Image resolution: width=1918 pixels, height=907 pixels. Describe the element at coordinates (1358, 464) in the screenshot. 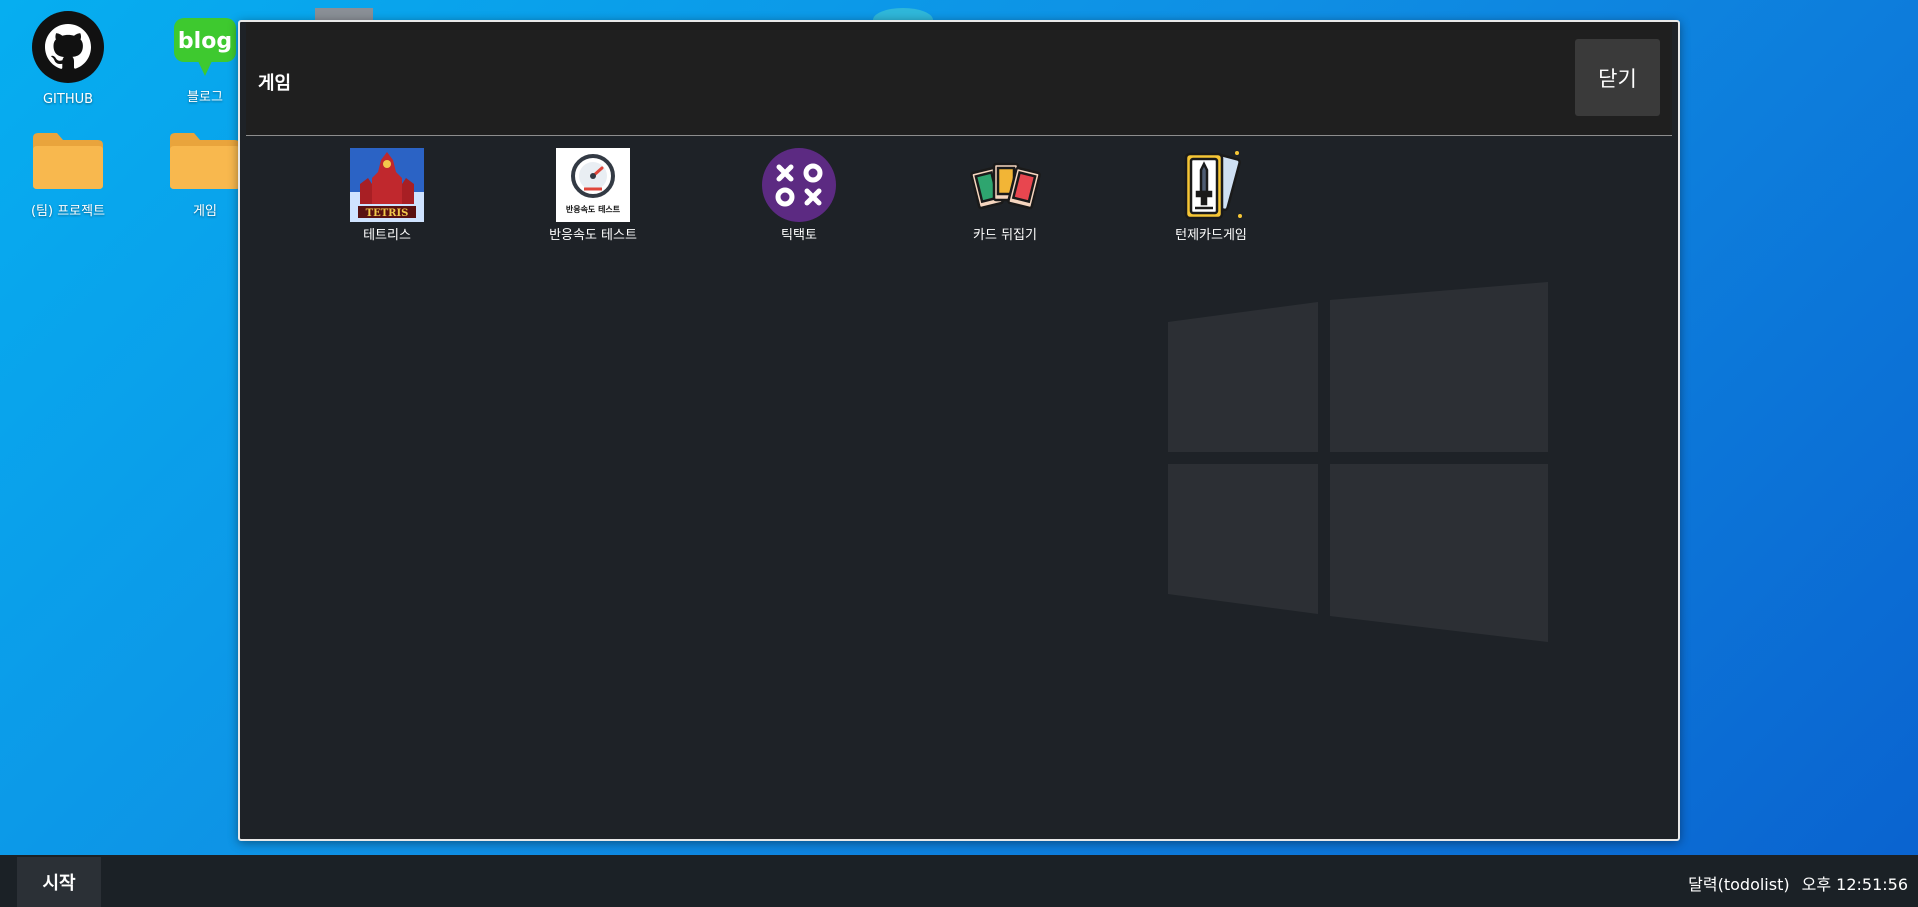

I see `windows-logo-watermark` at that location.